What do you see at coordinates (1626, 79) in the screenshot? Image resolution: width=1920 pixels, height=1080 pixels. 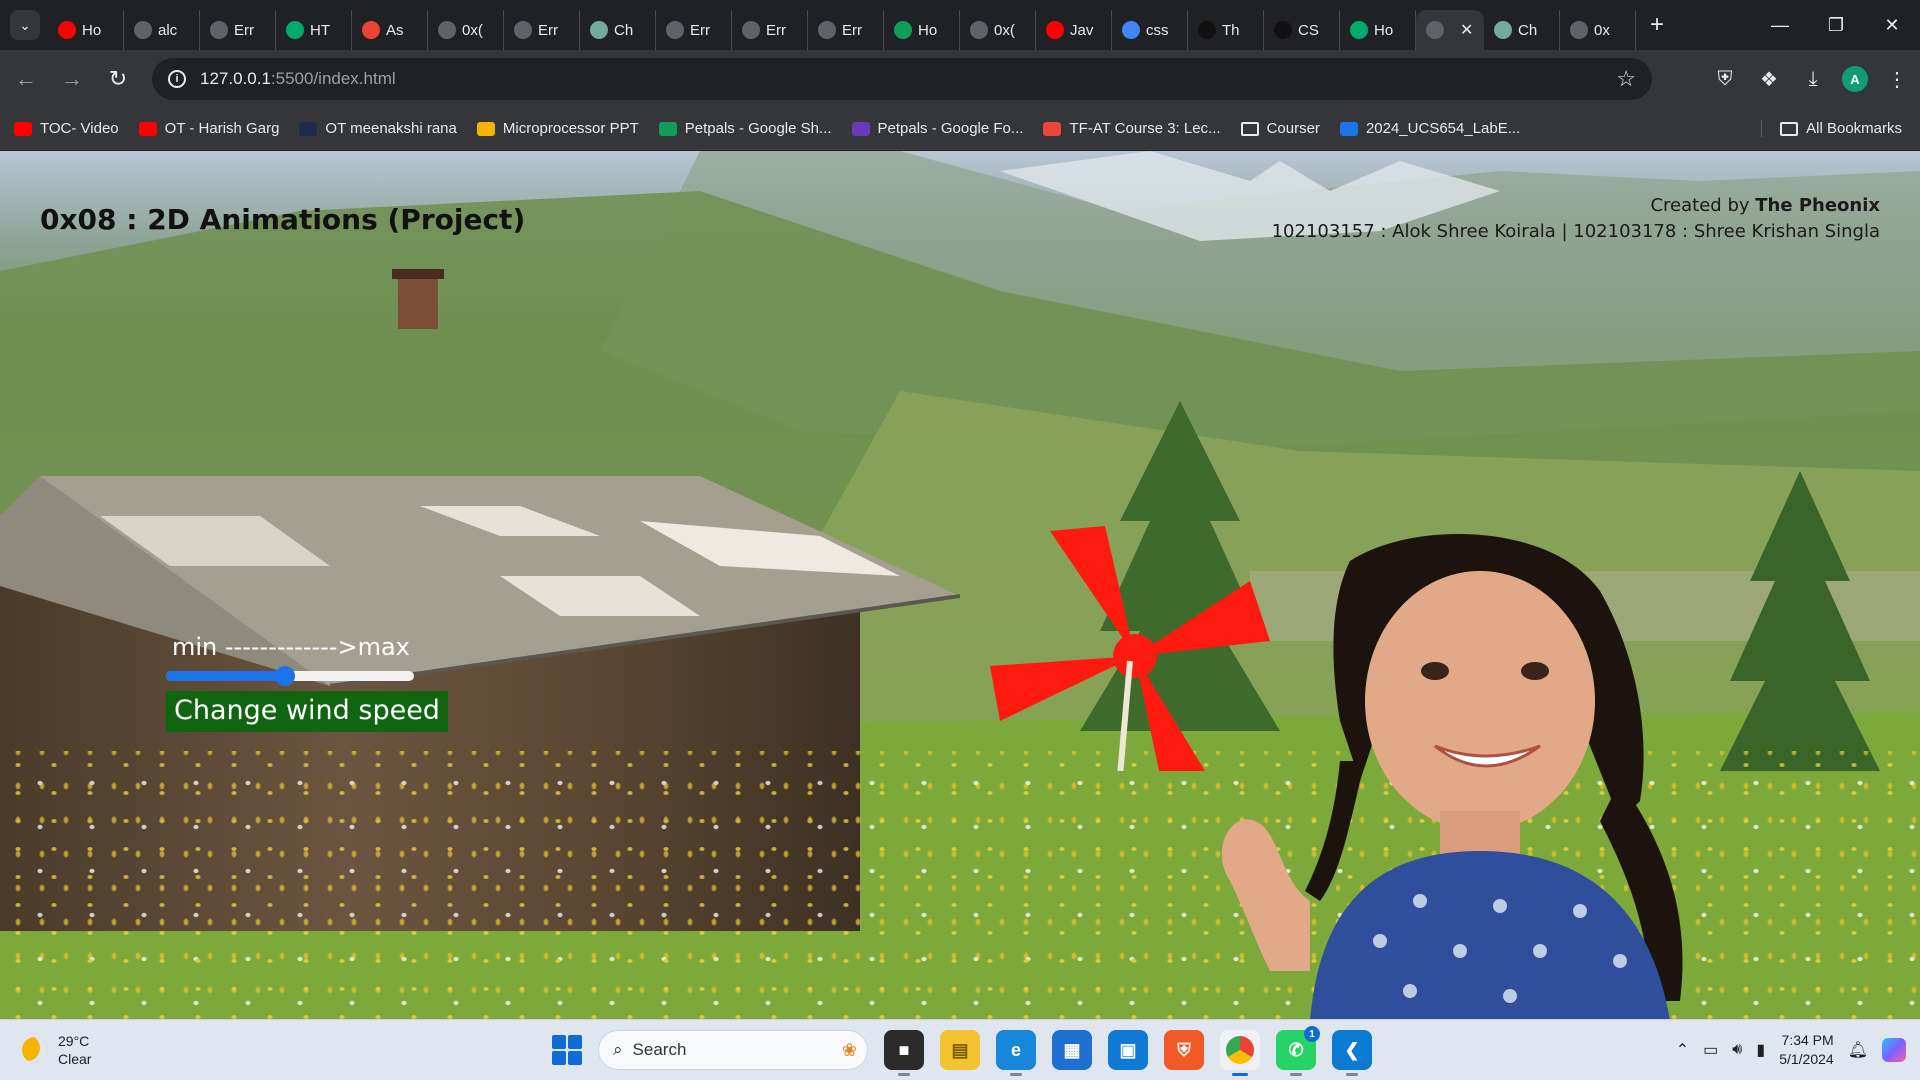 I see `bookmark-star-icon: ☆` at bounding box center [1626, 79].